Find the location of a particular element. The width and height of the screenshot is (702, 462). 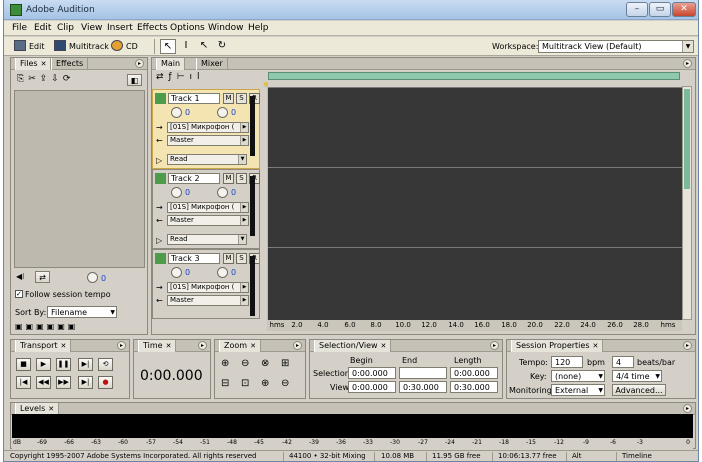

tempo-field: 120 is located at coordinates (567, 362).